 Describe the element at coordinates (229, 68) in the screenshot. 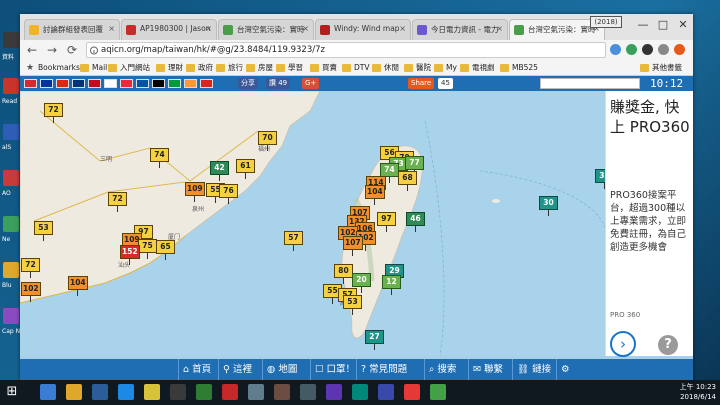

I see `bookmark-item: 旅行` at that location.